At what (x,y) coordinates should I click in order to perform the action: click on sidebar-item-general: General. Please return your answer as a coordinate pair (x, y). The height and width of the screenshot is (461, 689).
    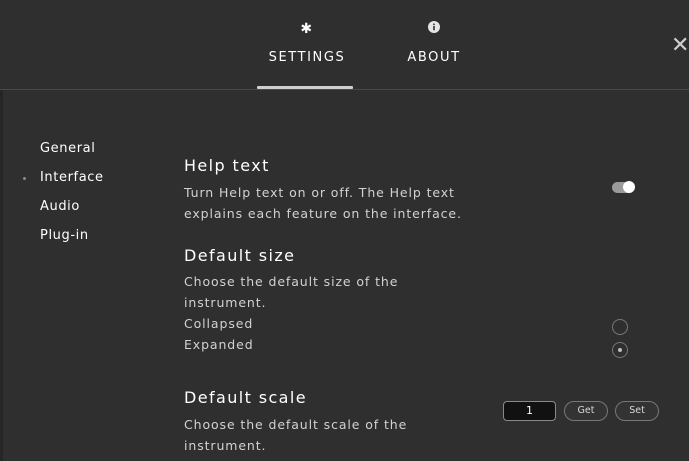
    Looking at the image, I should click on (75, 152).